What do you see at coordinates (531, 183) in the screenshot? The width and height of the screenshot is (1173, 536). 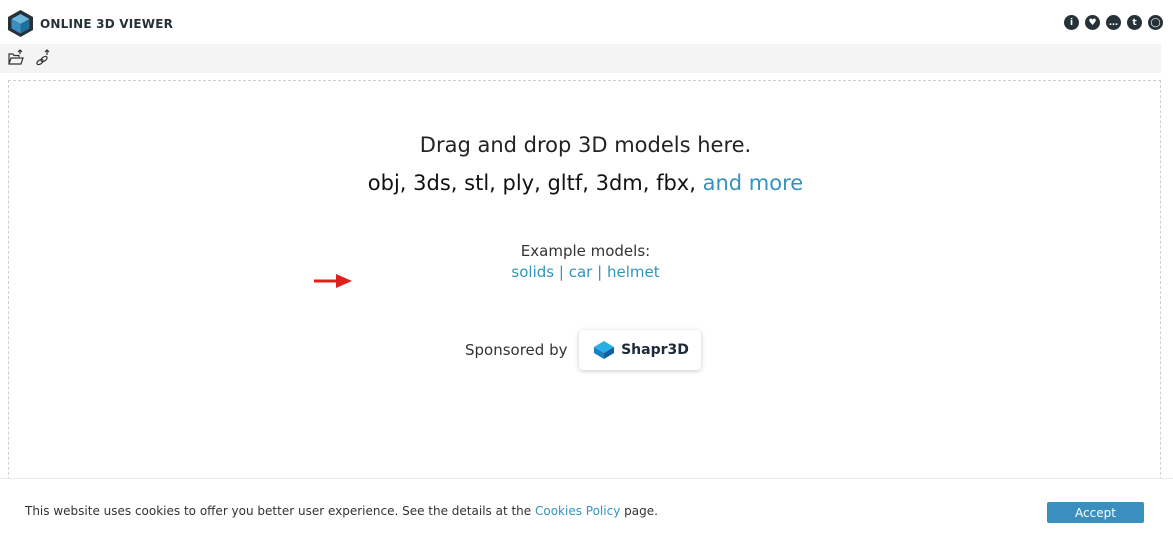 I see `formats-list: obj, 3ds, stl, ply, gltf, 3dm, fbx,` at bounding box center [531, 183].